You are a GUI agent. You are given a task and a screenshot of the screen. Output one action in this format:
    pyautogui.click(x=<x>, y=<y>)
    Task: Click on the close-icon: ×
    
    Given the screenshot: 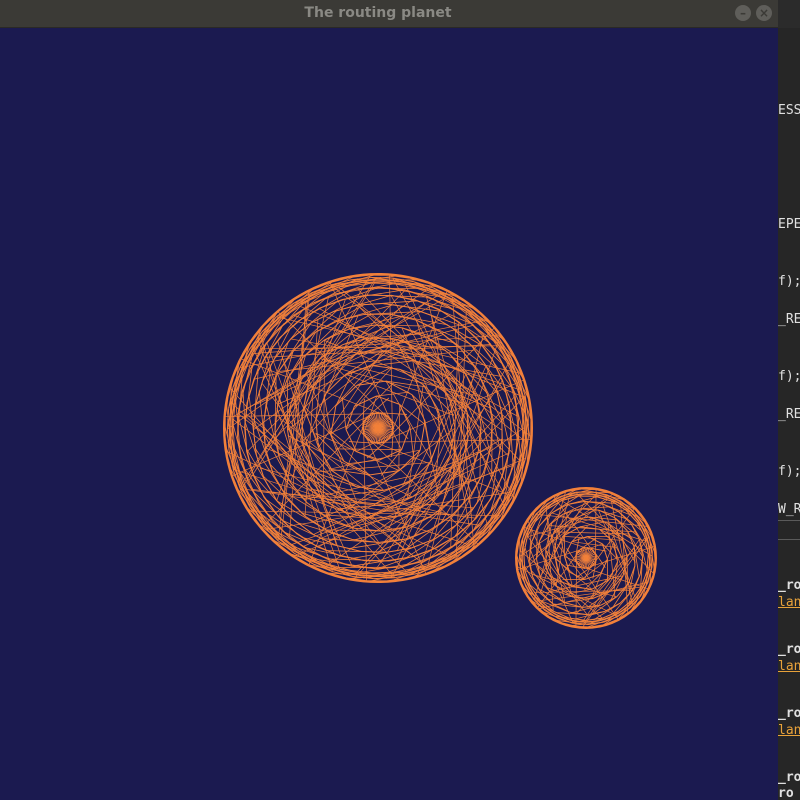 What is the action you would take?
    pyautogui.click(x=764, y=13)
    